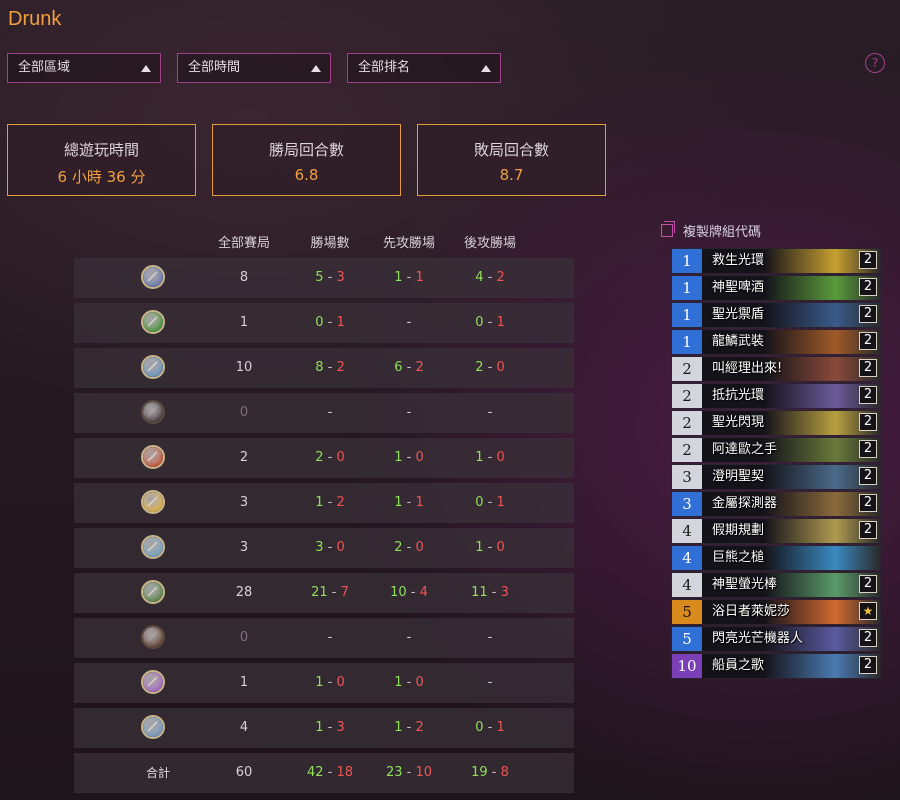 The width and height of the screenshot is (900, 800). Describe the element at coordinates (319, 322) in the screenshot. I see `win-count: 0` at that location.